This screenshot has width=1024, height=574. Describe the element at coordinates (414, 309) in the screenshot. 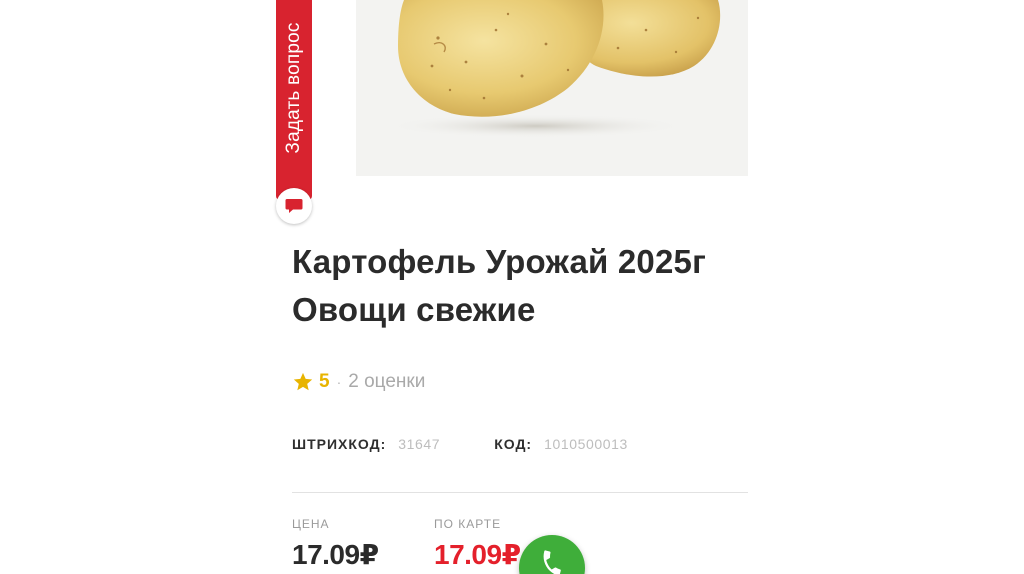

I see `product-title-line2: Овощи свежие` at that location.